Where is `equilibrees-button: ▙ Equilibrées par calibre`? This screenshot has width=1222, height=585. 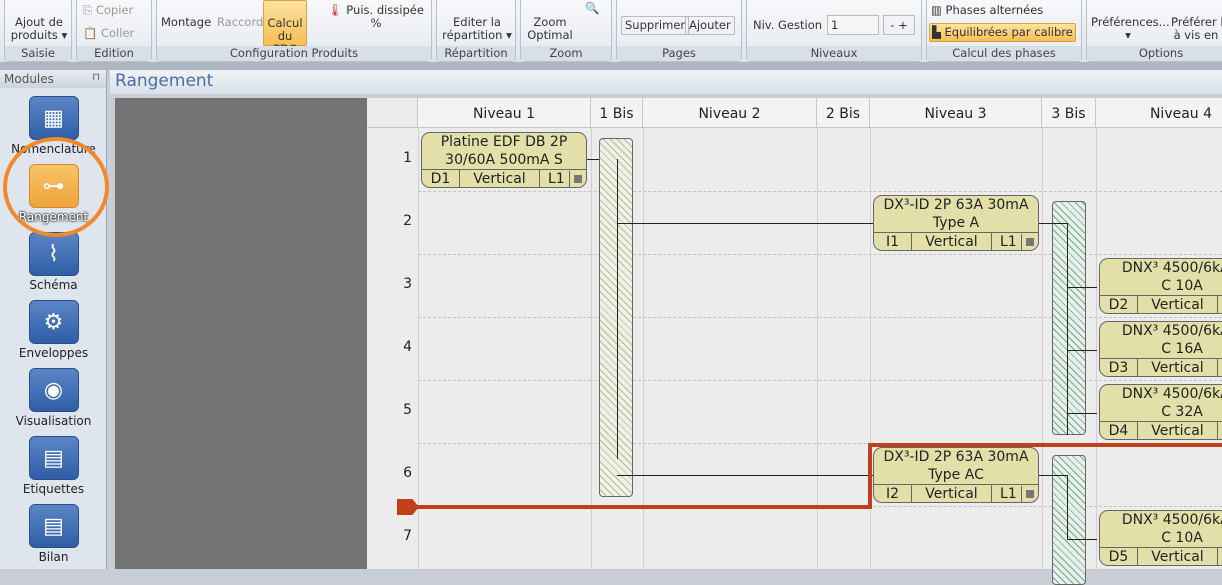 equilibrees-button: ▙ Equilibrées par calibre is located at coordinates (1002, 32).